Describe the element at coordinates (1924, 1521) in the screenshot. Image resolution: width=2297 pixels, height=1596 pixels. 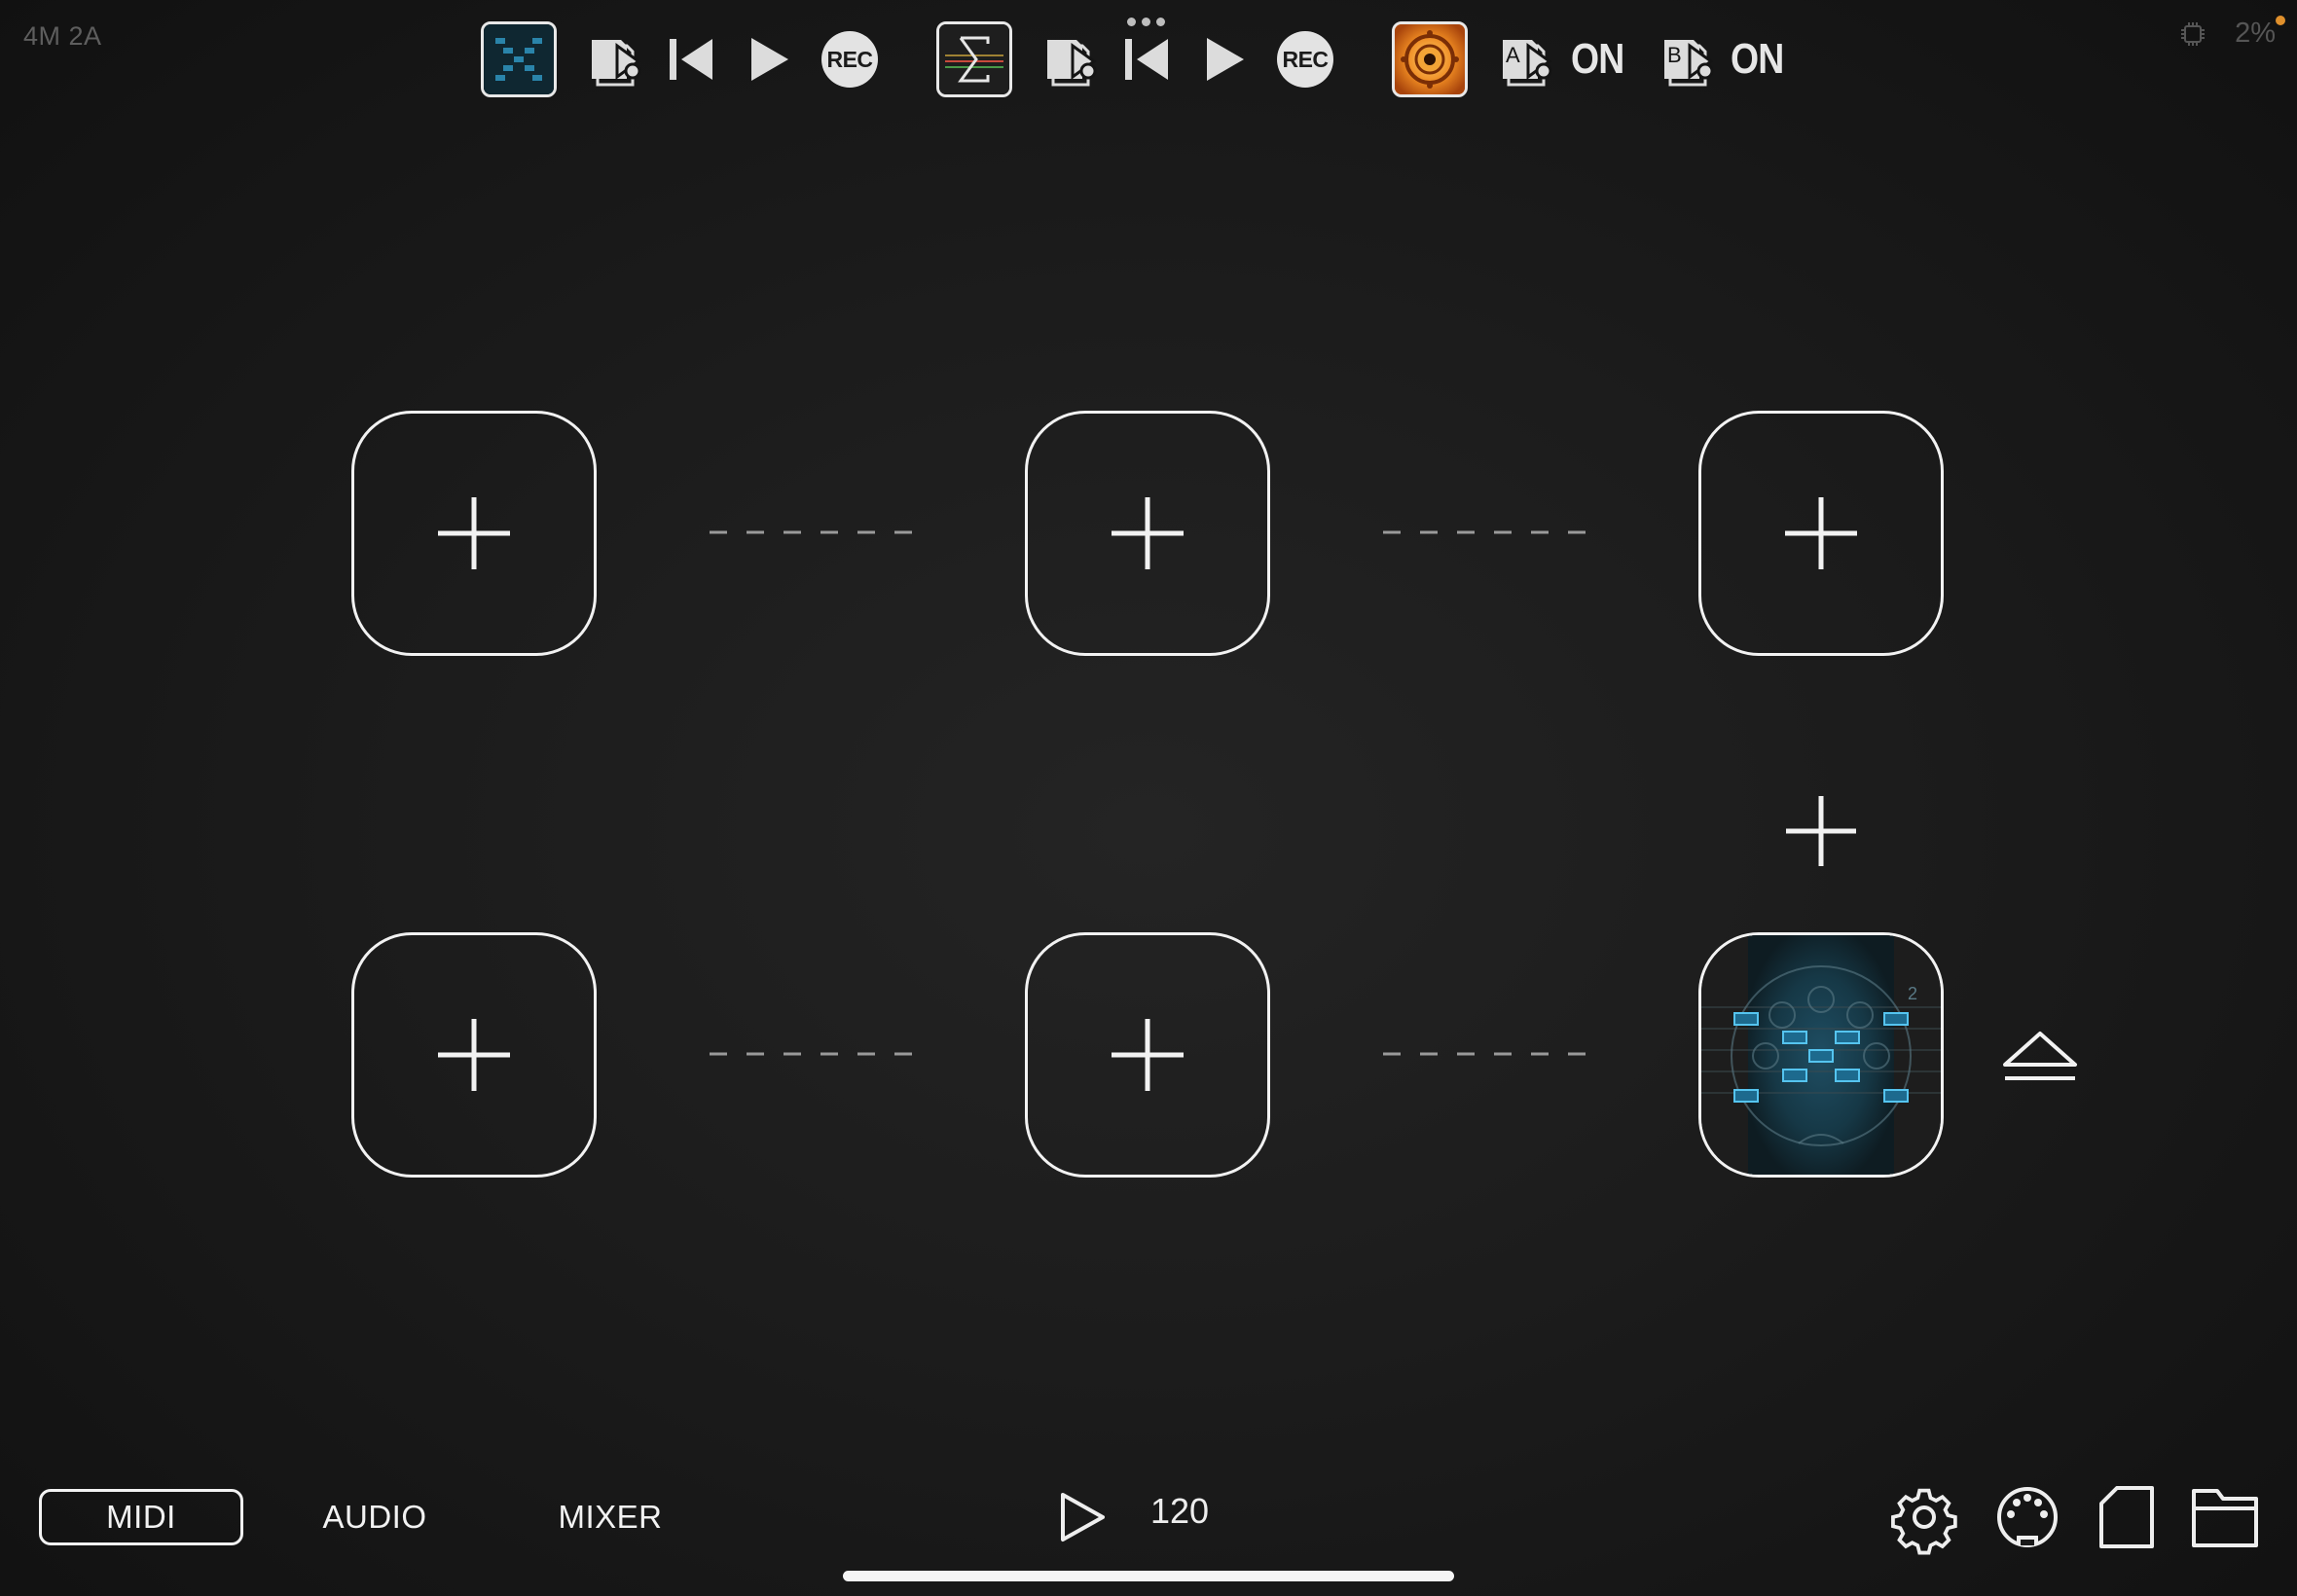
I see `gear-icon` at that location.